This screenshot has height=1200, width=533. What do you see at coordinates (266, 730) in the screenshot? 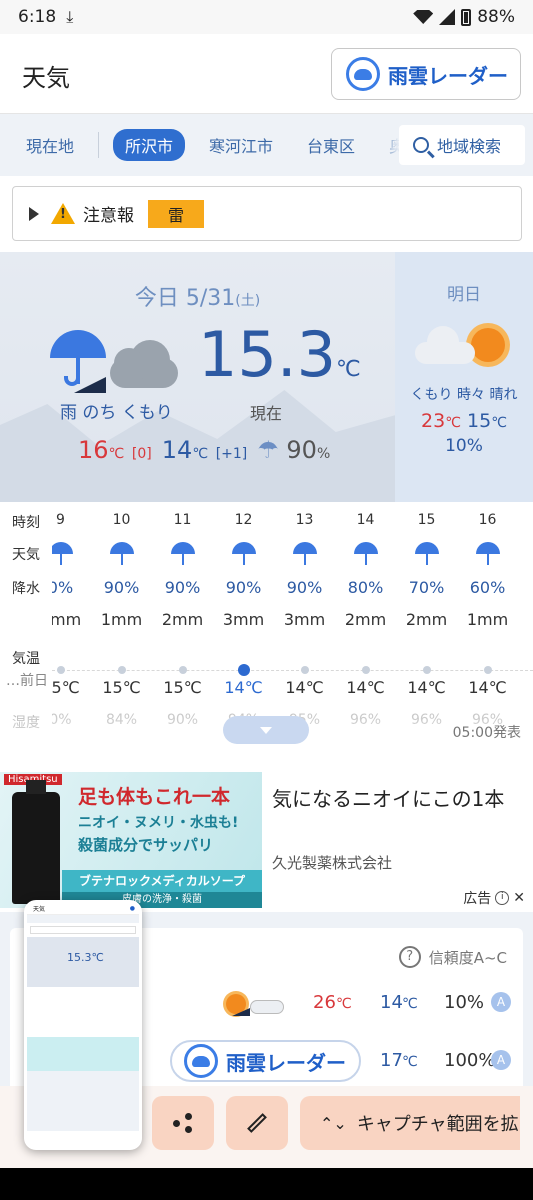
I see `expand-hourly-button` at bounding box center [266, 730].